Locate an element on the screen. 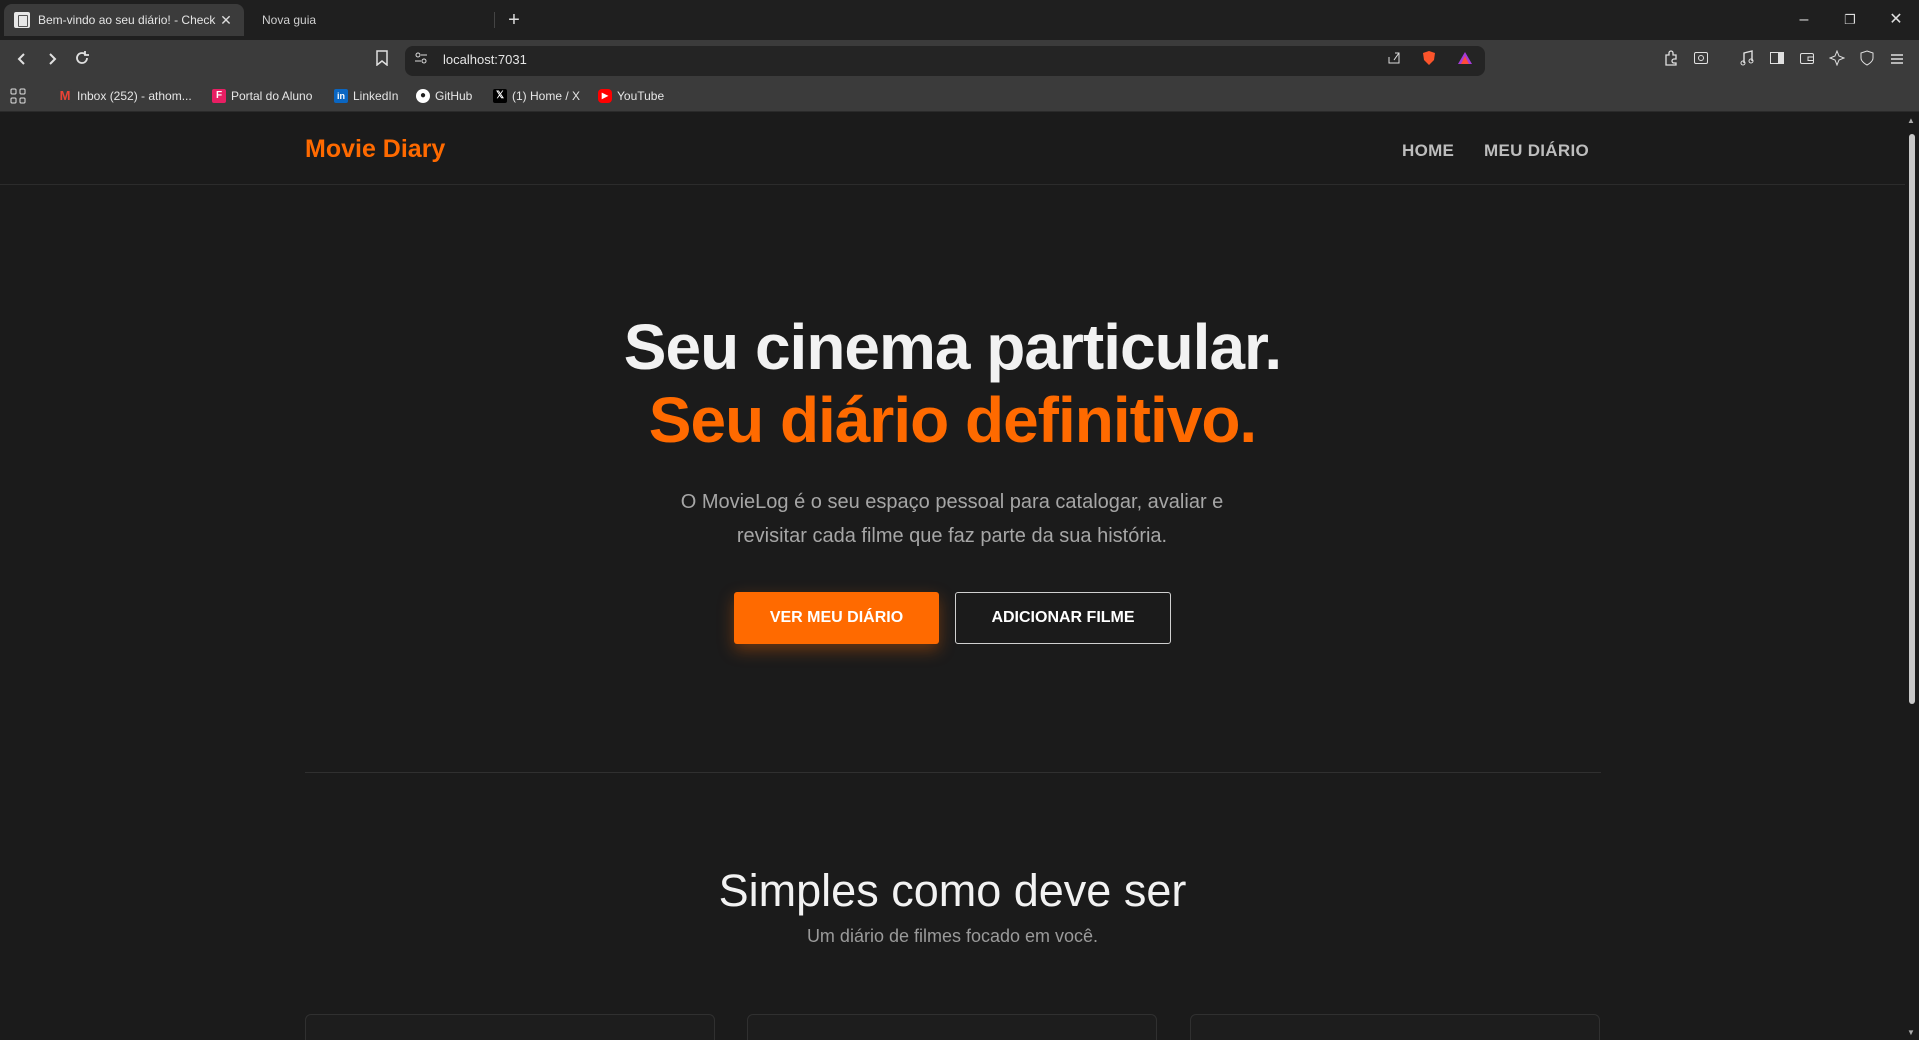 The height and width of the screenshot is (1040, 1919). tab-separator is located at coordinates (494, 20).